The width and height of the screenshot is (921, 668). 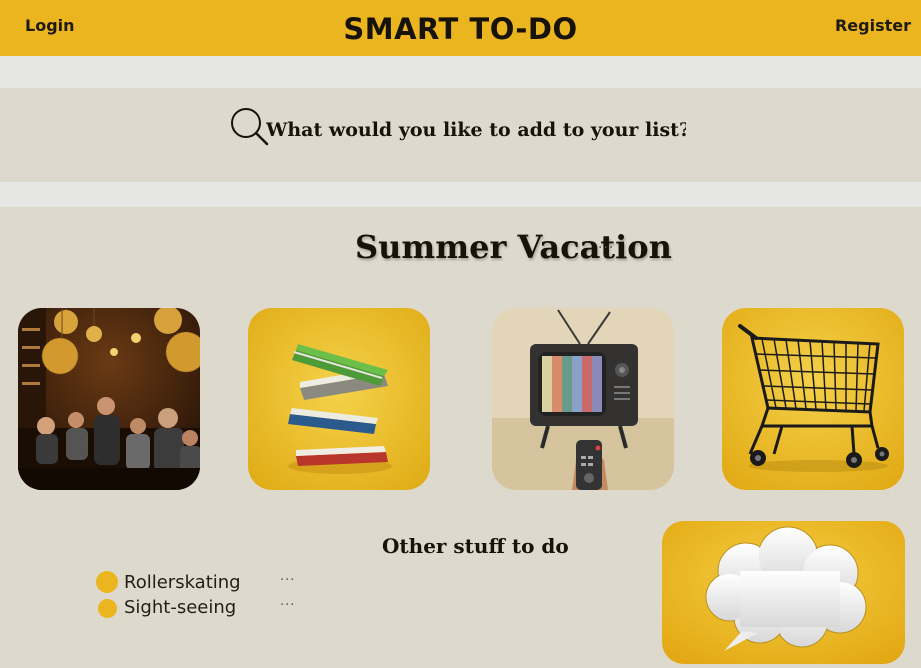 I want to click on list-menu-button: ···, so click(x=606, y=248).